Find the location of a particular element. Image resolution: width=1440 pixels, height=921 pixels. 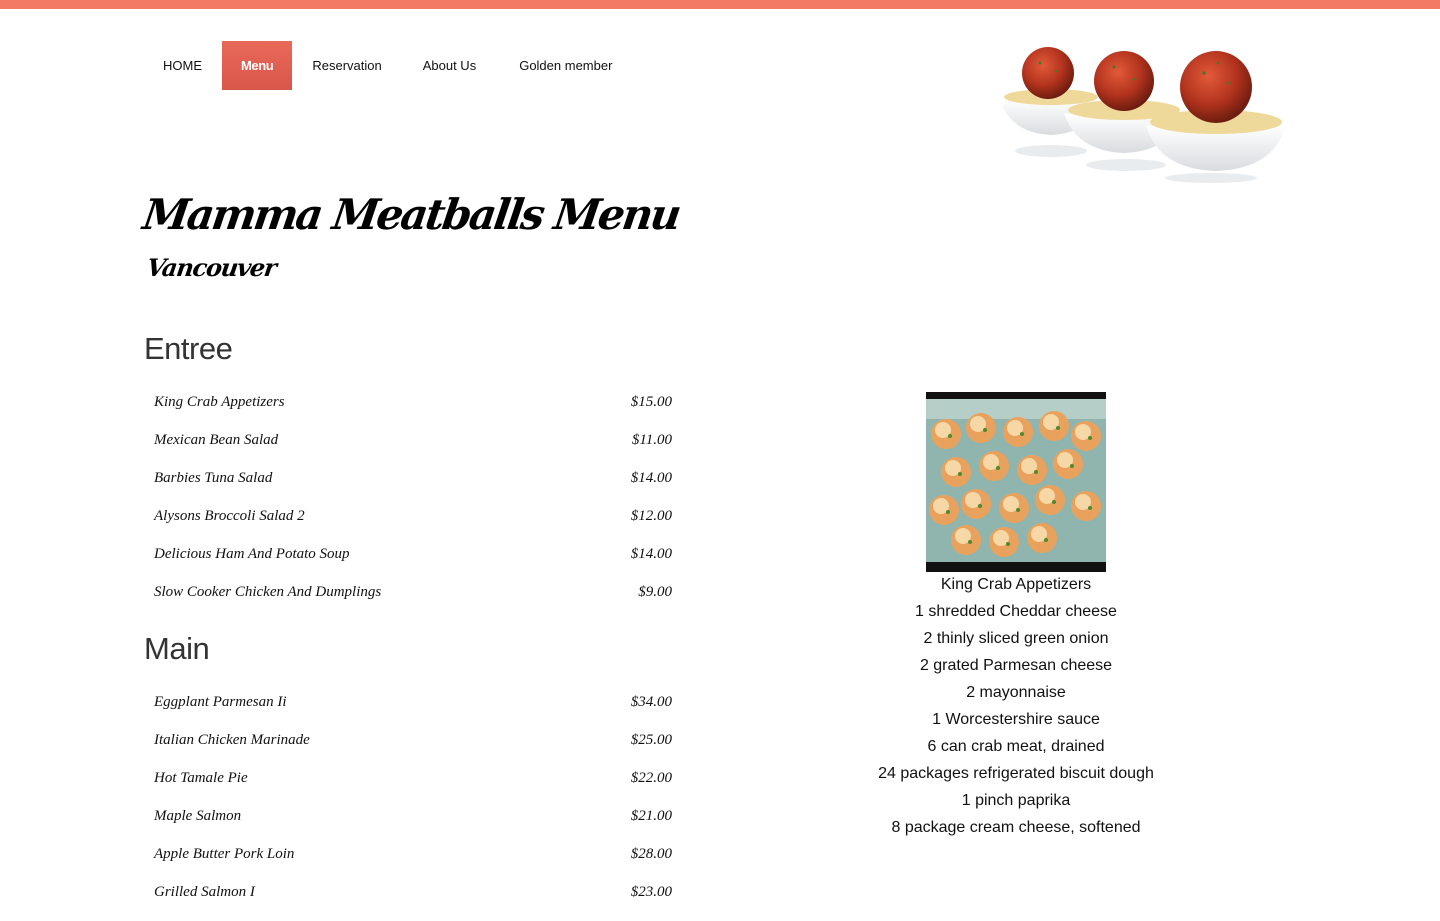

menu-item-name: Grilled Salmon I is located at coordinates (204, 892).